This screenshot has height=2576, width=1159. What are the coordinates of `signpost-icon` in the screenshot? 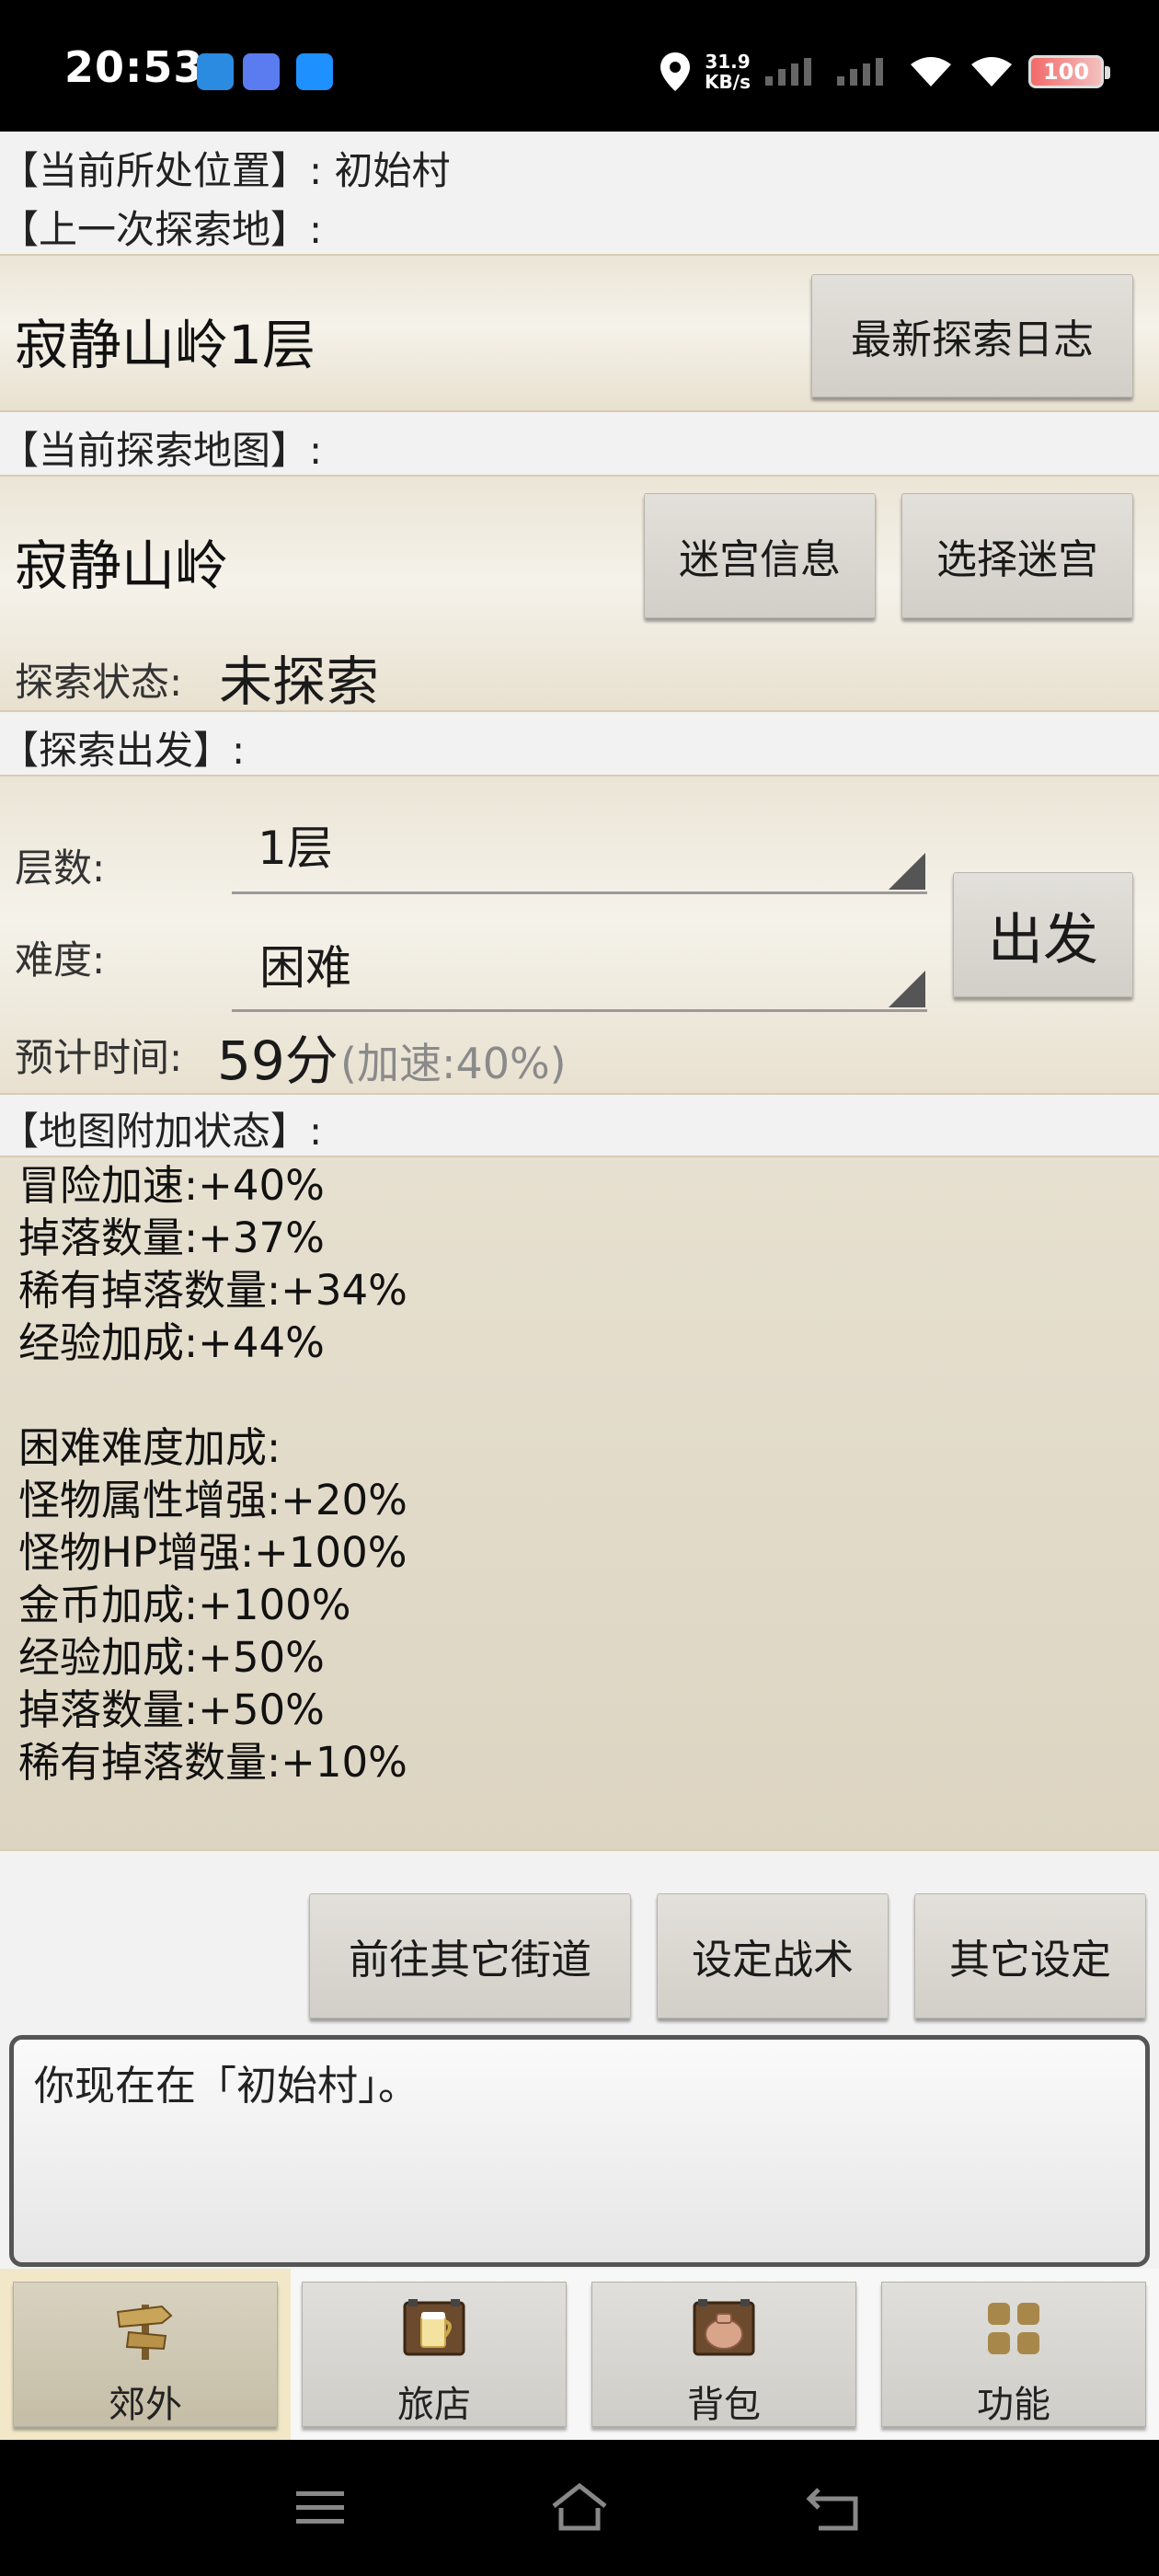 It's located at (144, 2332).